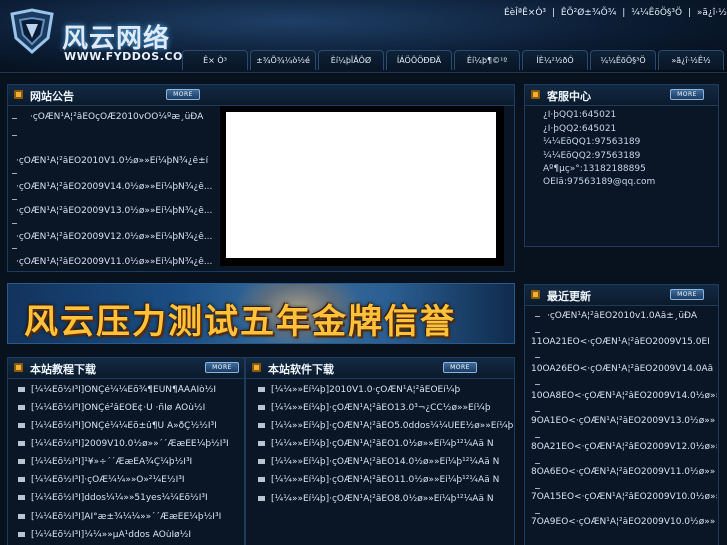 The height and width of the screenshot is (545, 727). I want to click on site-logo: 风云网络 WWW.FYDDOS.COM, so click(101, 36).